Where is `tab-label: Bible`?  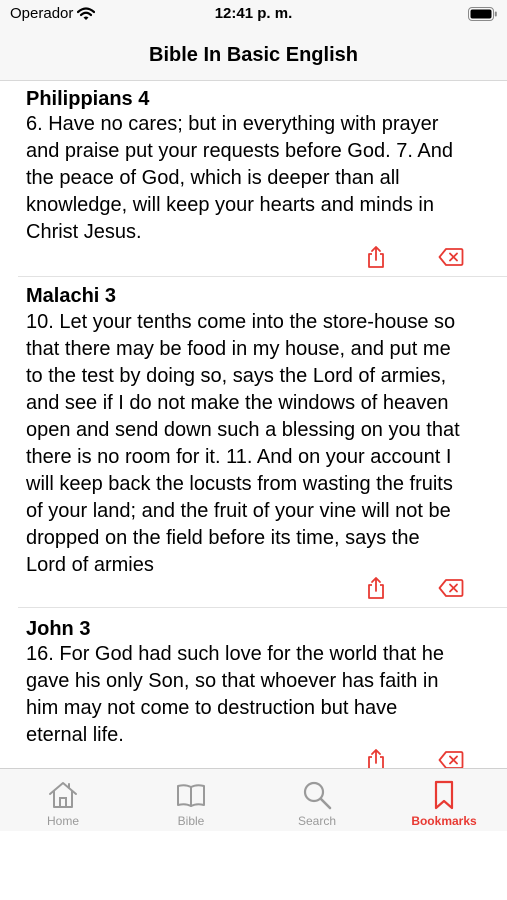
tab-label: Bible is located at coordinates (191, 821).